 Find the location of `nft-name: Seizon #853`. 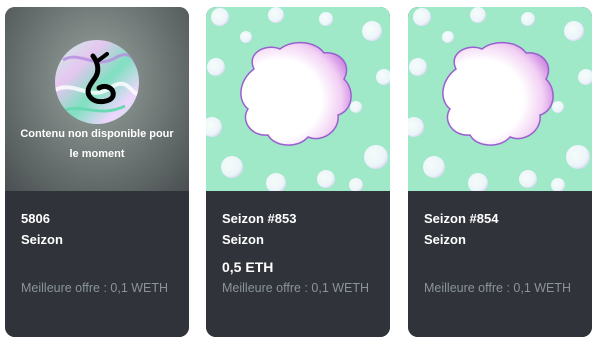

nft-name: Seizon #853 is located at coordinates (259, 218).